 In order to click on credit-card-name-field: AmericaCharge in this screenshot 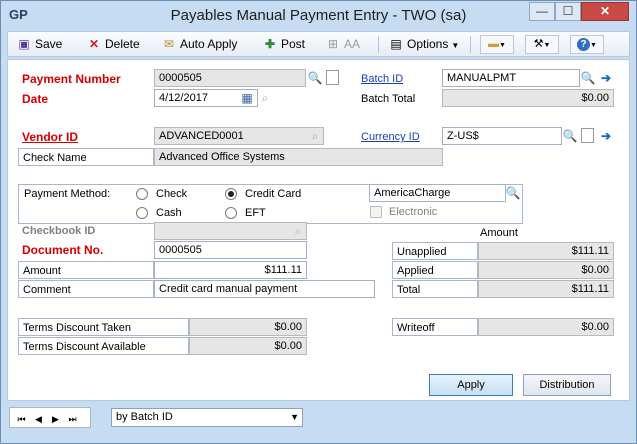, I will do `click(437, 193)`.